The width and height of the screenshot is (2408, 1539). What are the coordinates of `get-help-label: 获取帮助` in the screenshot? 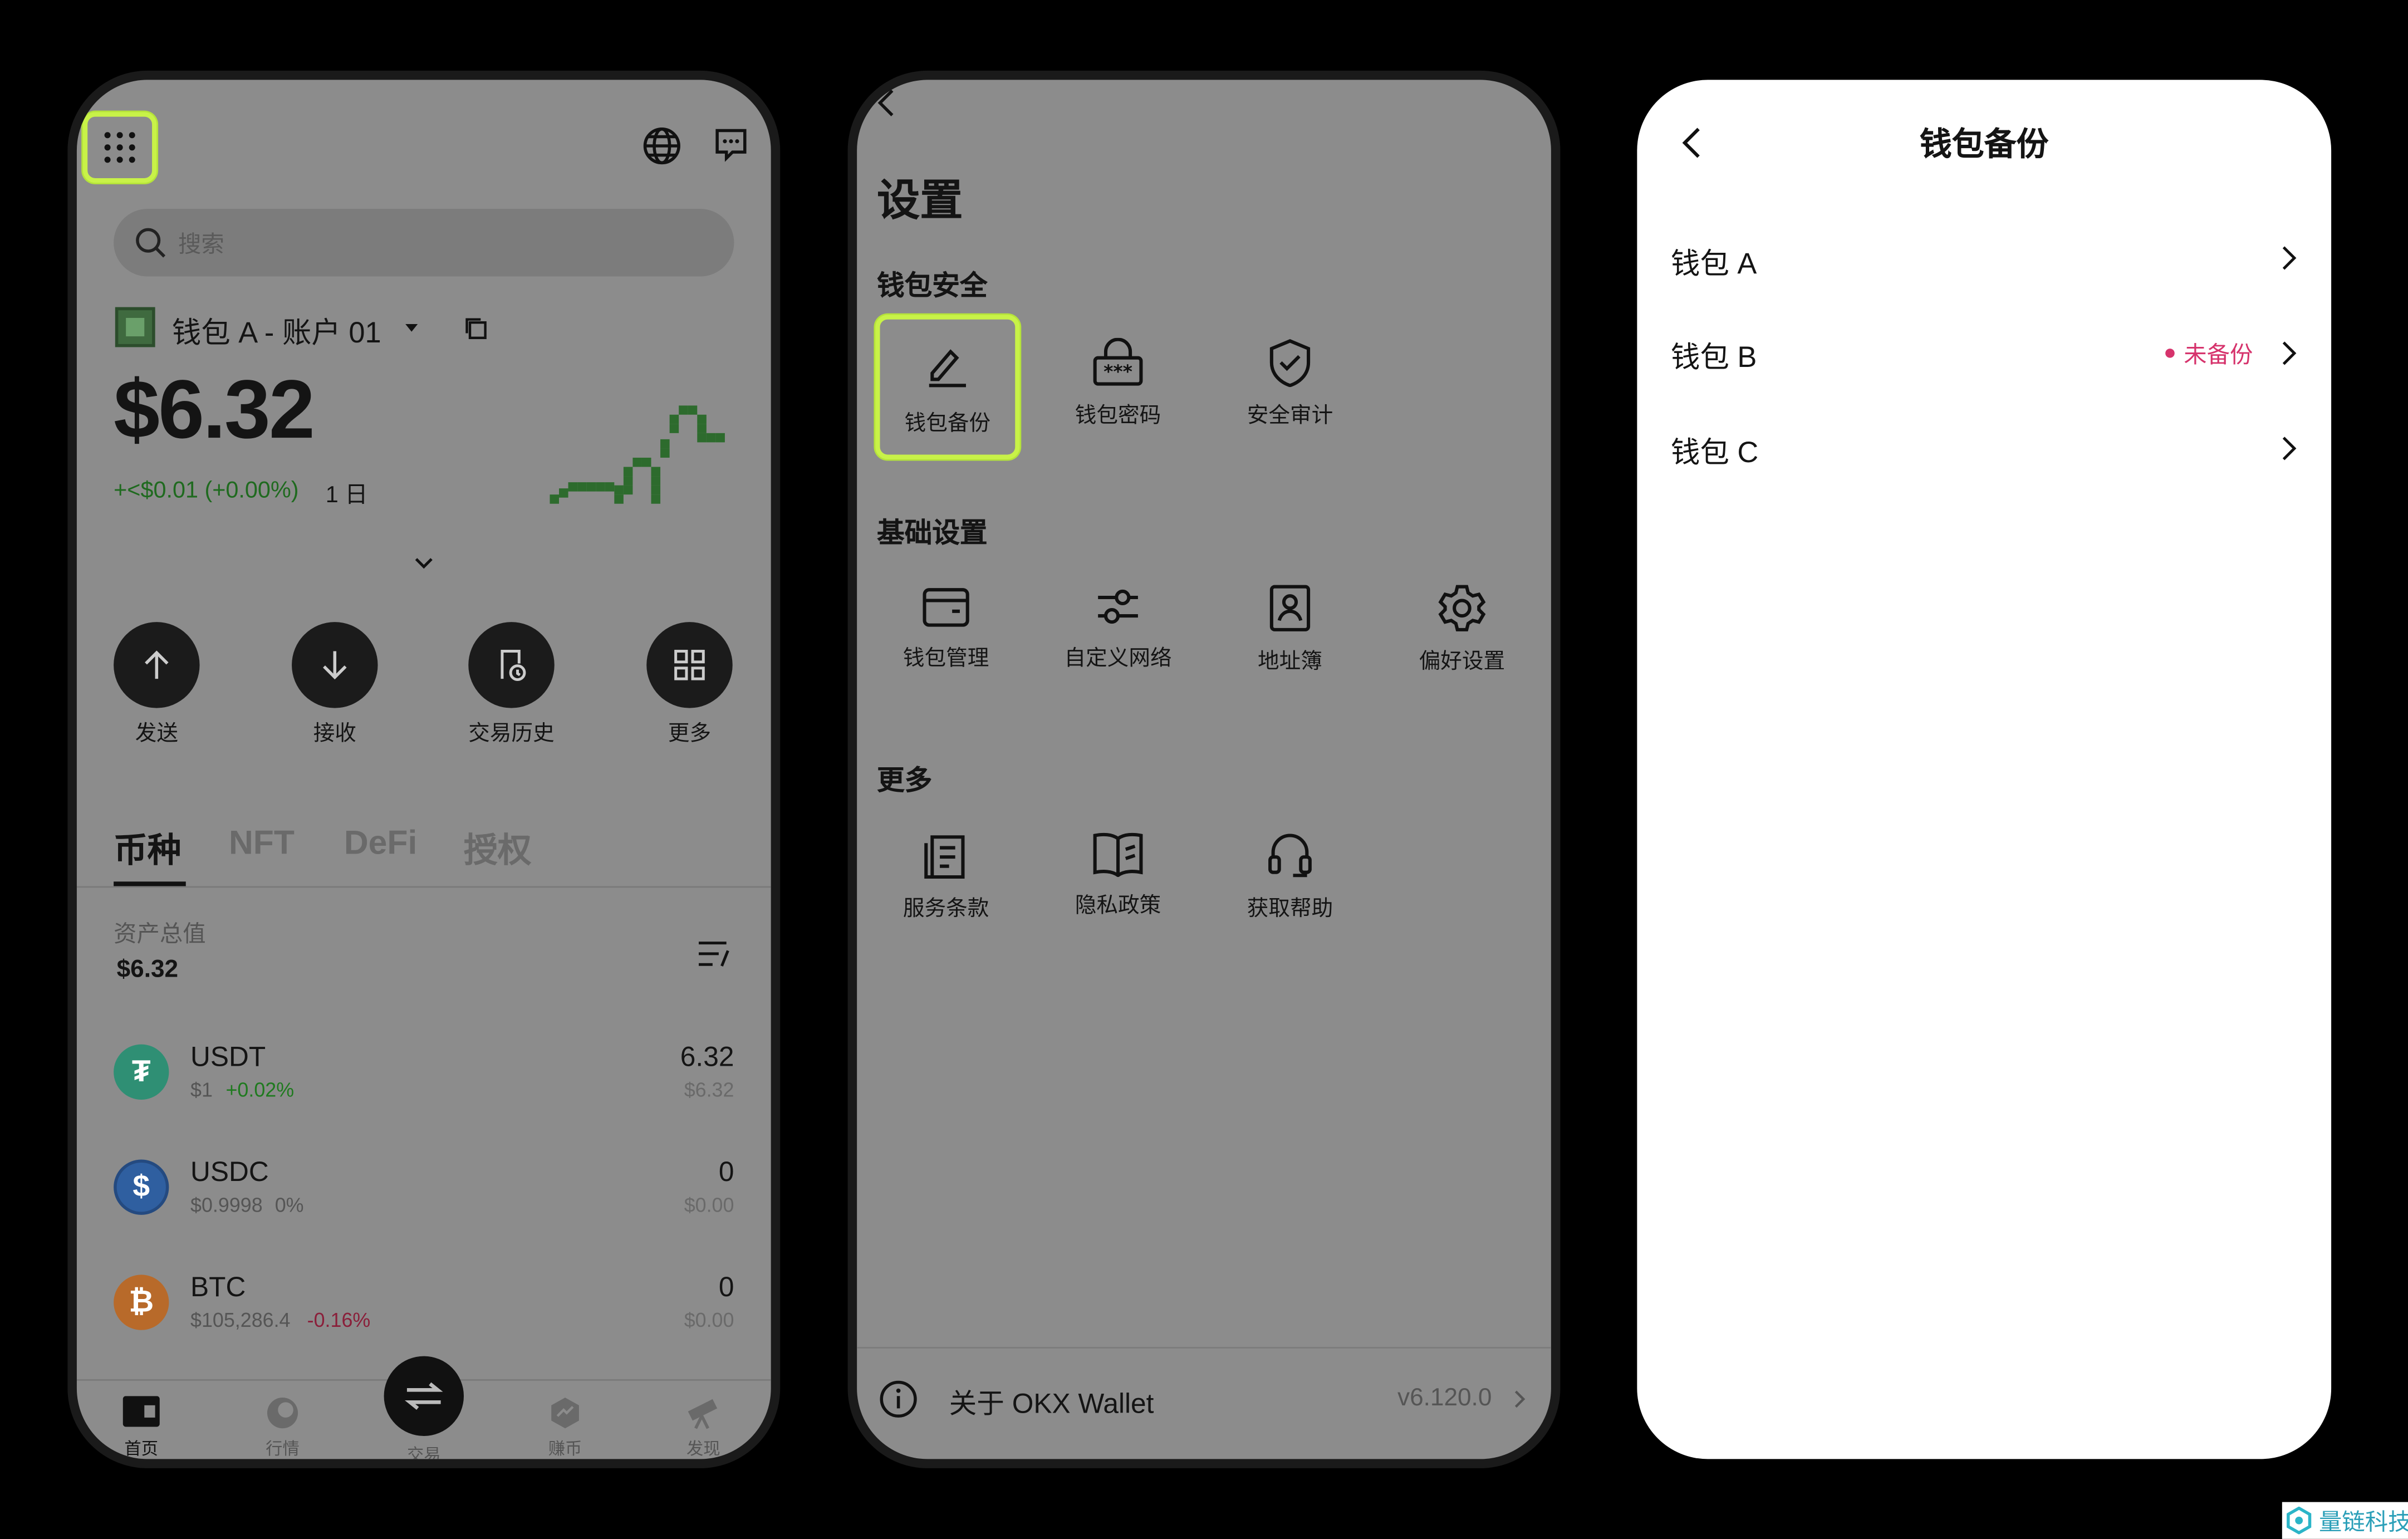 It's located at (1290, 907).